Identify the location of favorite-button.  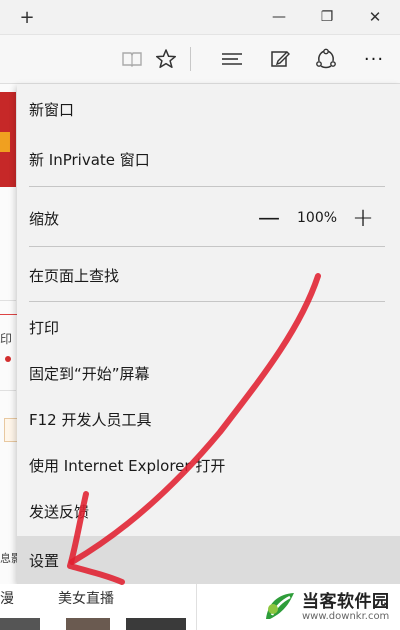
(166, 59).